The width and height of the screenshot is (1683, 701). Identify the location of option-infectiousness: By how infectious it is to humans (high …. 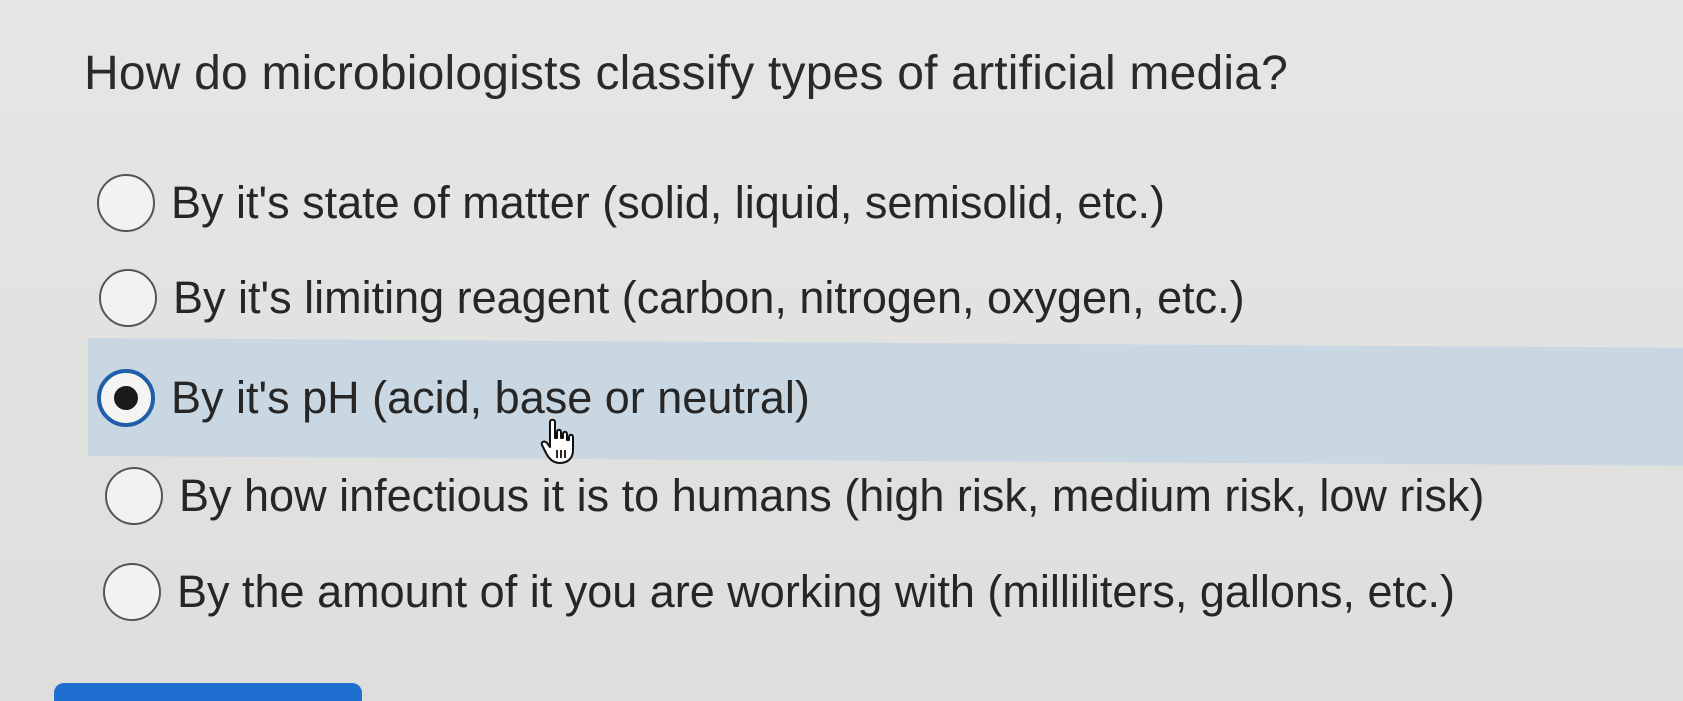
(794, 496).